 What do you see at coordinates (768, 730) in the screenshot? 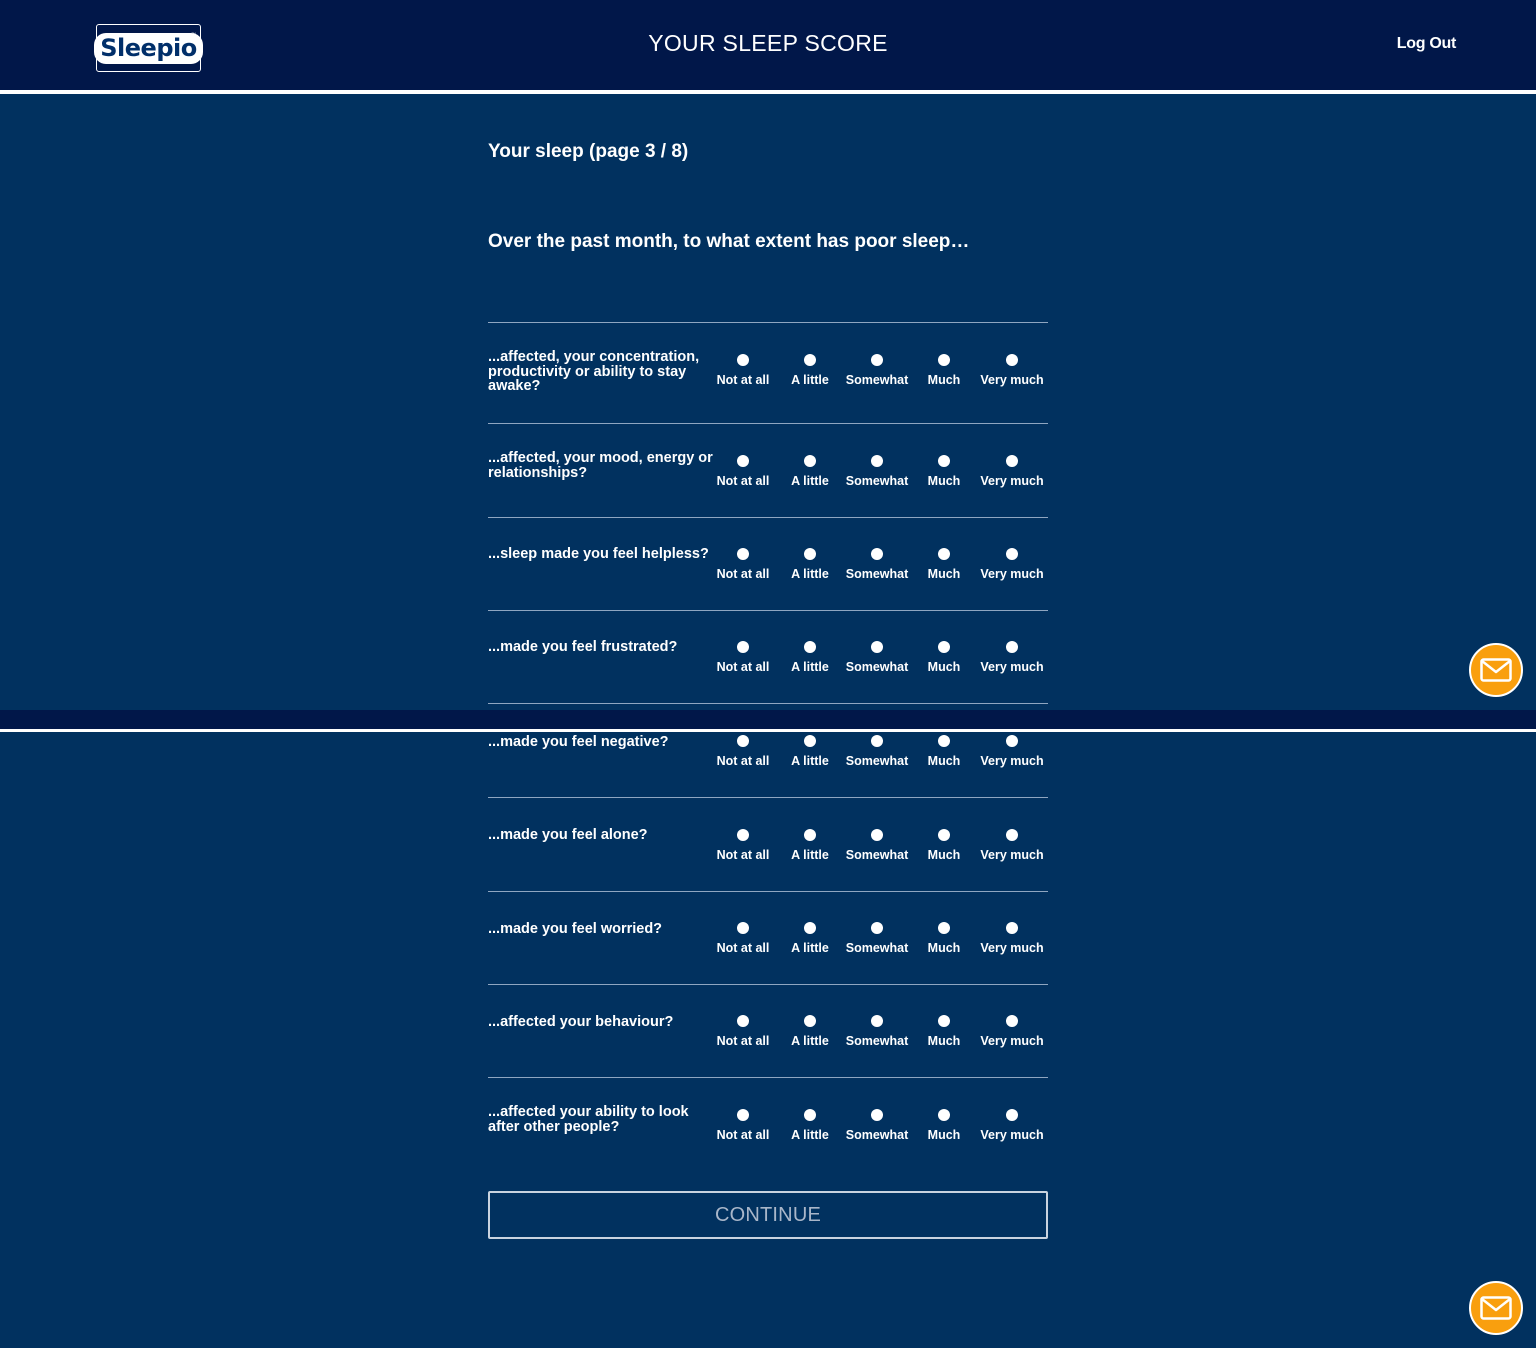
I see `sticky-header-divider` at bounding box center [768, 730].